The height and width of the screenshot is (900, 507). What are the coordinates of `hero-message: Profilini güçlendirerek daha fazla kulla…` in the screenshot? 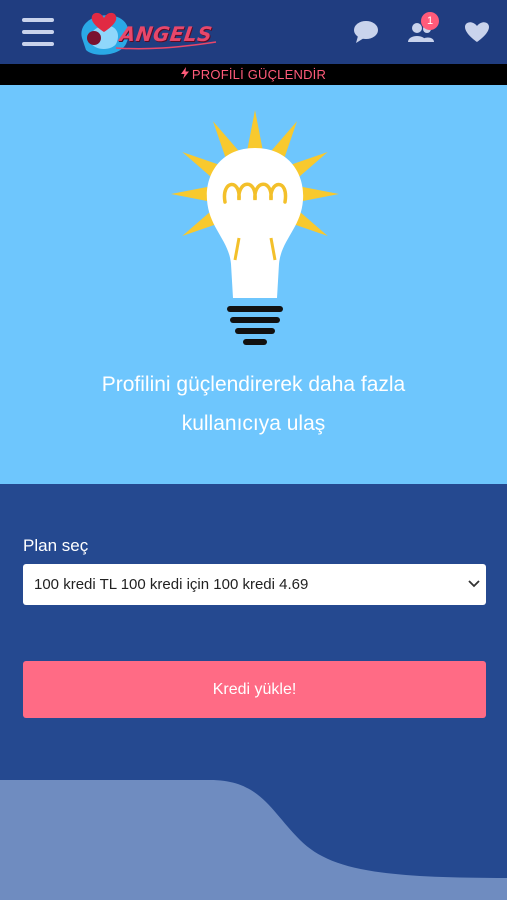 It's located at (253, 404).